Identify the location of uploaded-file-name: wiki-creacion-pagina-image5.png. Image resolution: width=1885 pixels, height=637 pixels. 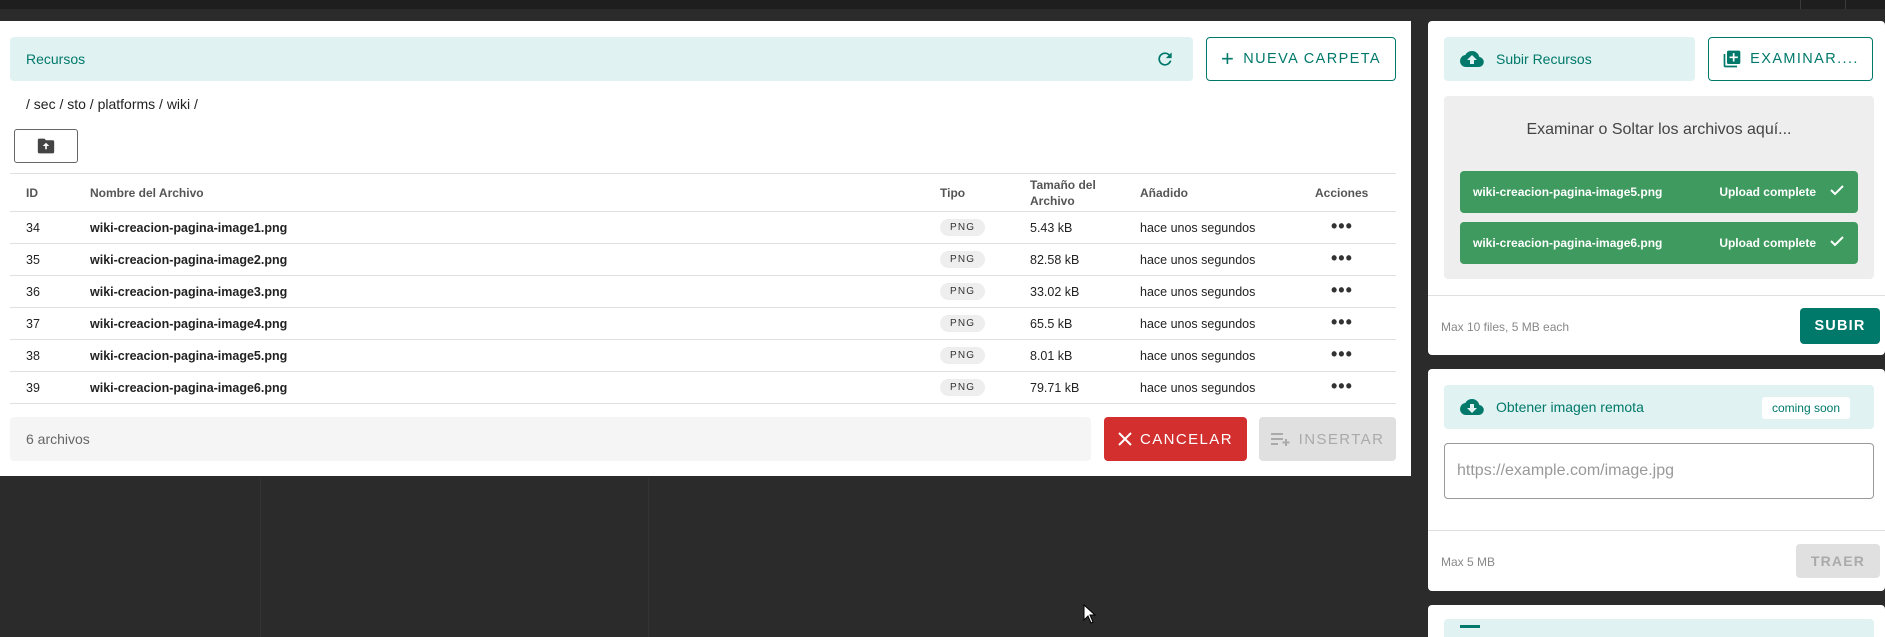
(1568, 192).